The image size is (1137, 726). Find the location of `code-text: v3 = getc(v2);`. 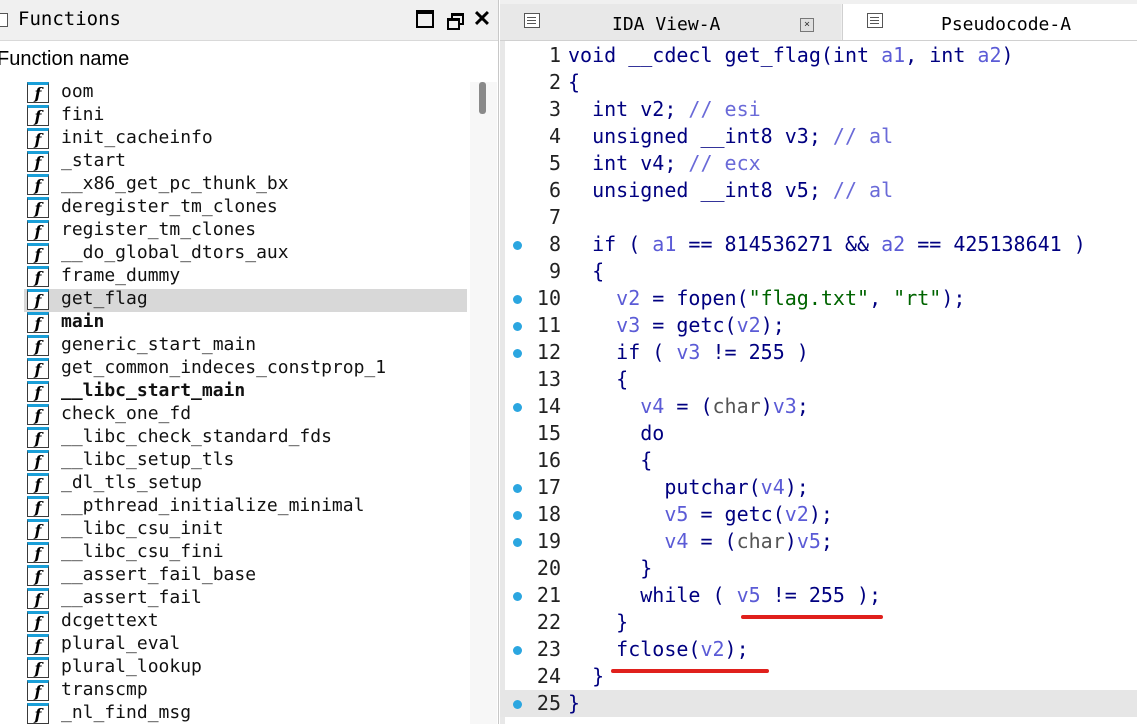

code-text: v3 = getc(v2); is located at coordinates (676, 325).